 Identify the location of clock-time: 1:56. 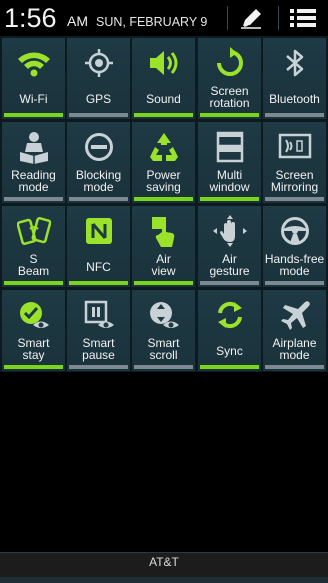
(30, 18).